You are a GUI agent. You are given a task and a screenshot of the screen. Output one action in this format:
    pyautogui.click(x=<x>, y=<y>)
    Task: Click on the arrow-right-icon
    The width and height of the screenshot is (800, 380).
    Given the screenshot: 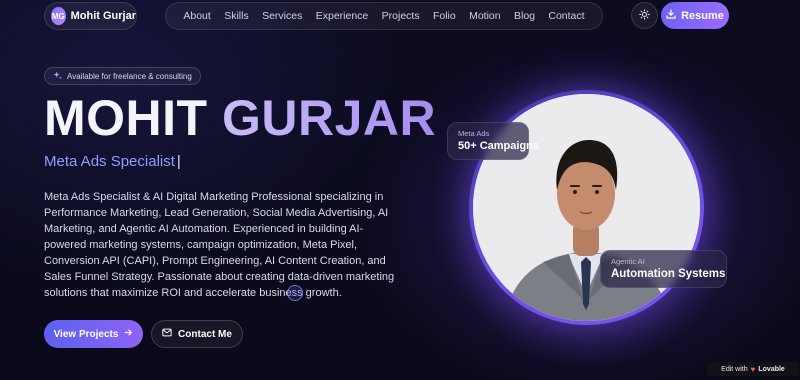 What is the action you would take?
    pyautogui.click(x=128, y=334)
    